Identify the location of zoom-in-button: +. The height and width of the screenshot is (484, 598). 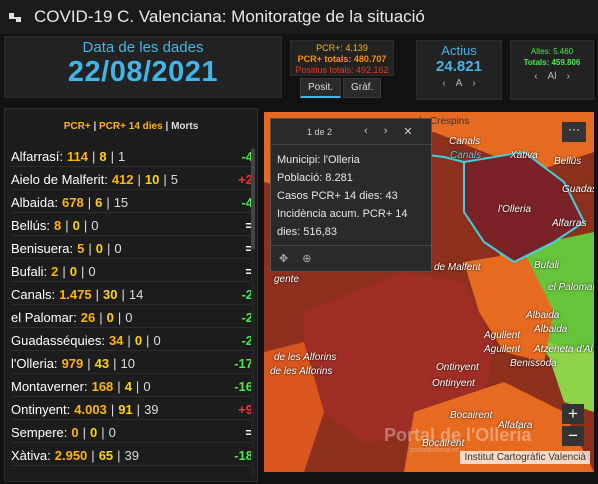
(573, 414).